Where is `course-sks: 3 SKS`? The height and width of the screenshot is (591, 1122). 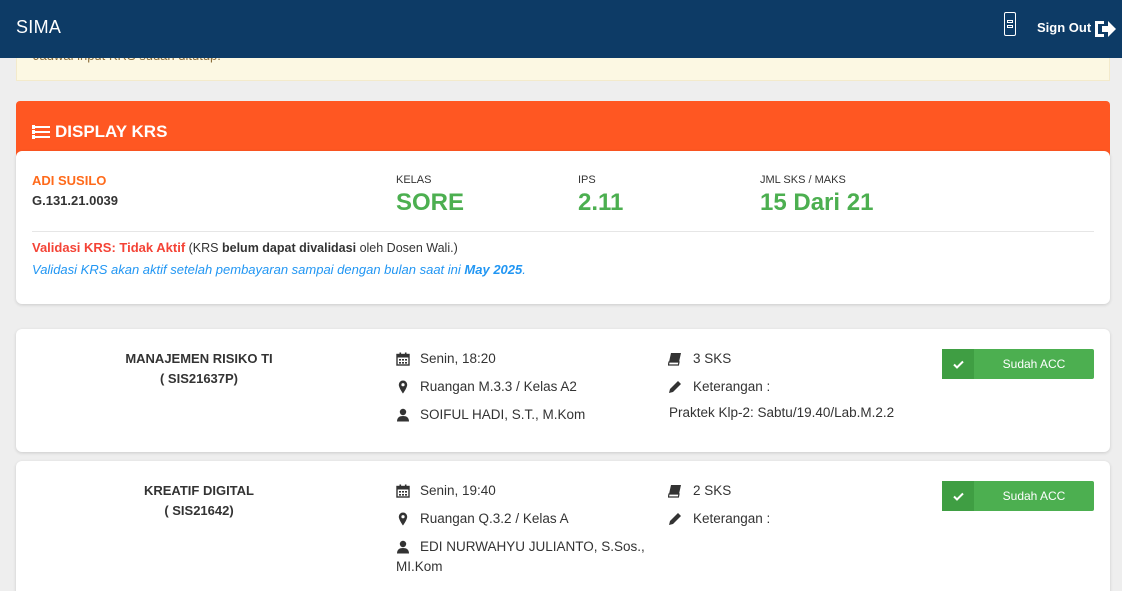 course-sks: 3 SKS is located at coordinates (712, 358).